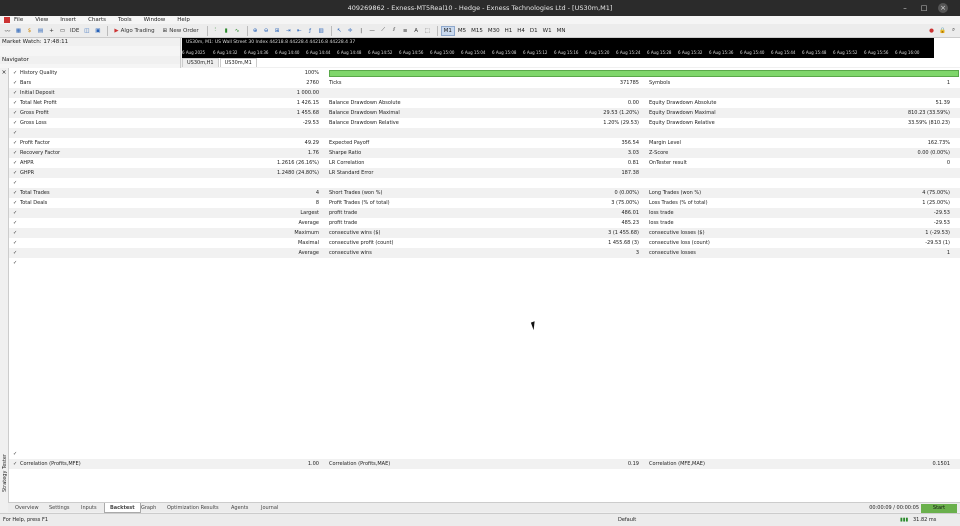 This screenshot has width=960, height=526. Describe the element at coordinates (394, 31) in the screenshot. I see `channel-icon: ⫽` at that location.